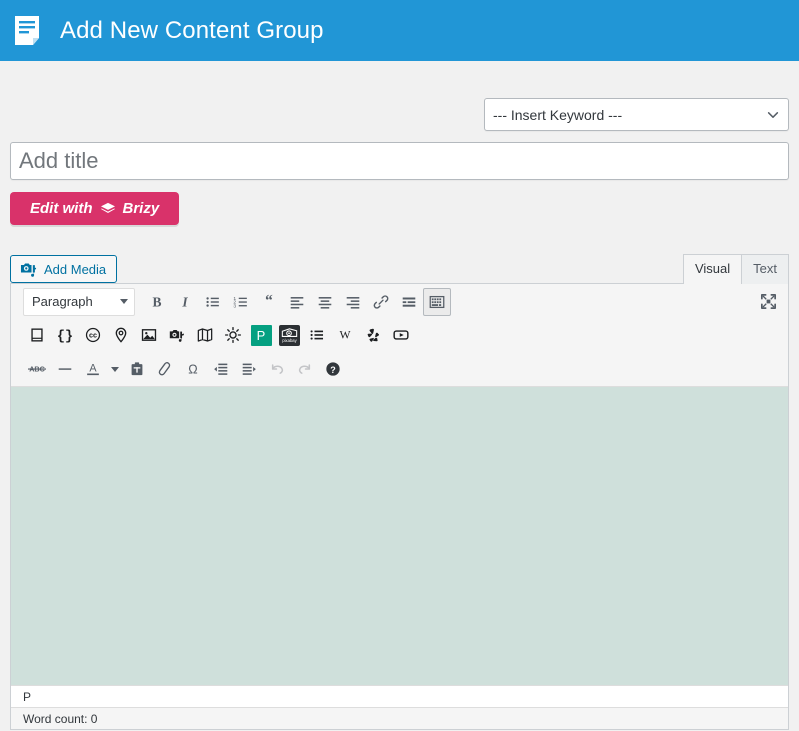  I want to click on insert-link-button, so click(381, 302).